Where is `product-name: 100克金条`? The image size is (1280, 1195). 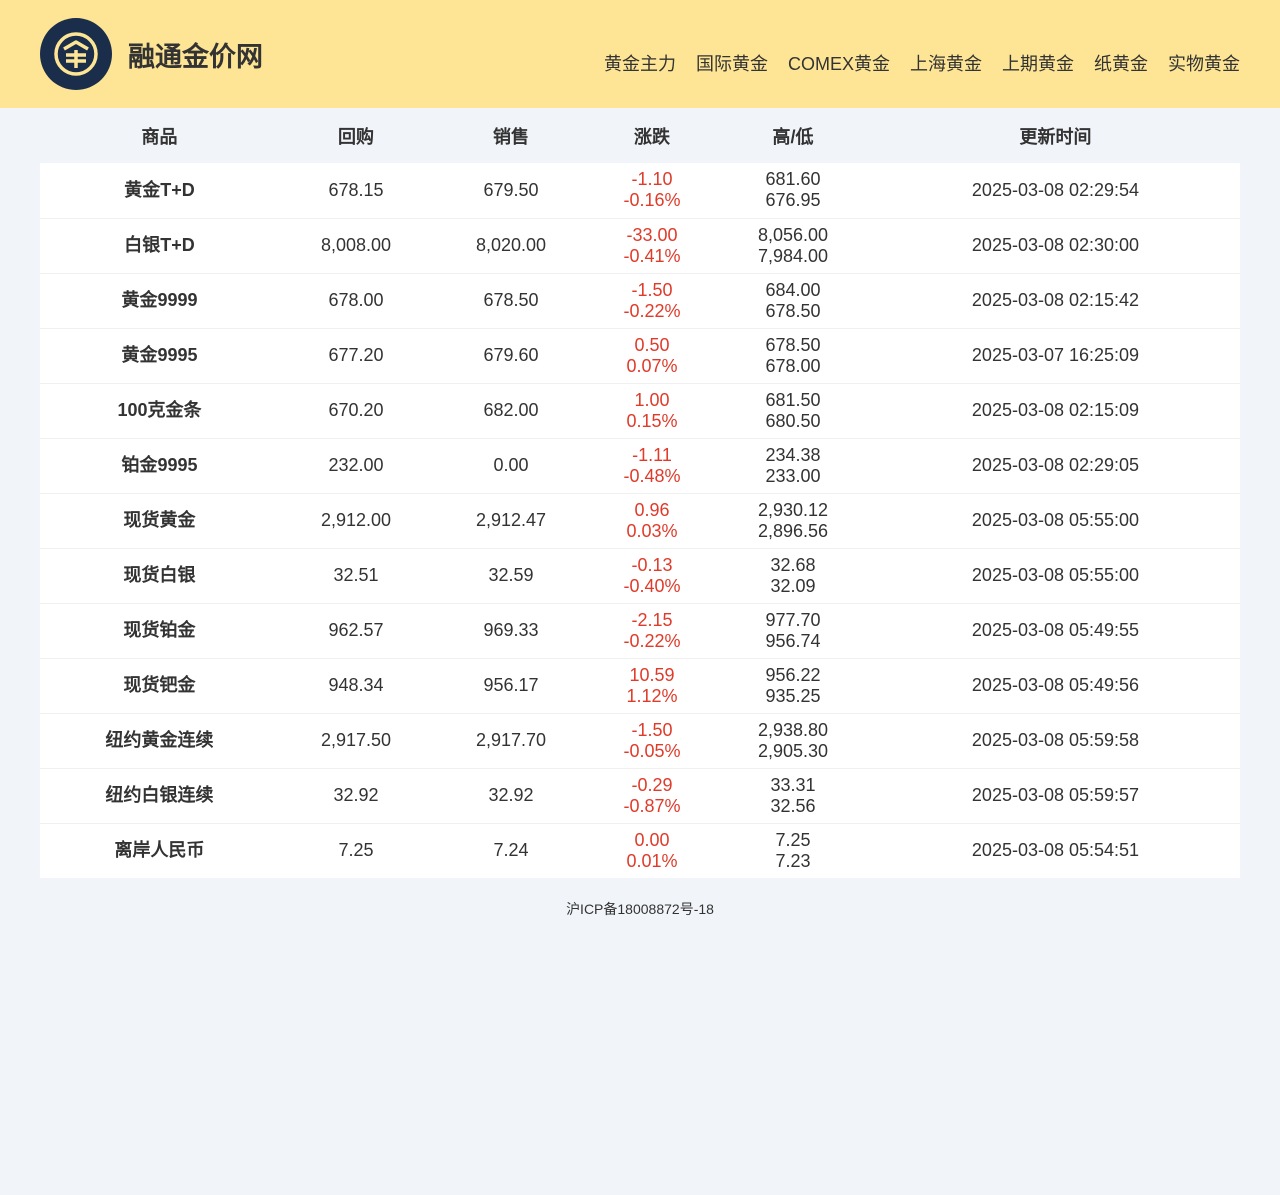
product-name: 100克金条 is located at coordinates (159, 410).